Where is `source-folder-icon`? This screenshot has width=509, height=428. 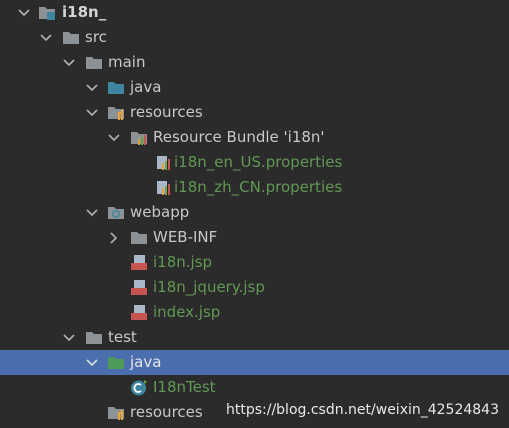
source-folder-icon is located at coordinates (116, 87).